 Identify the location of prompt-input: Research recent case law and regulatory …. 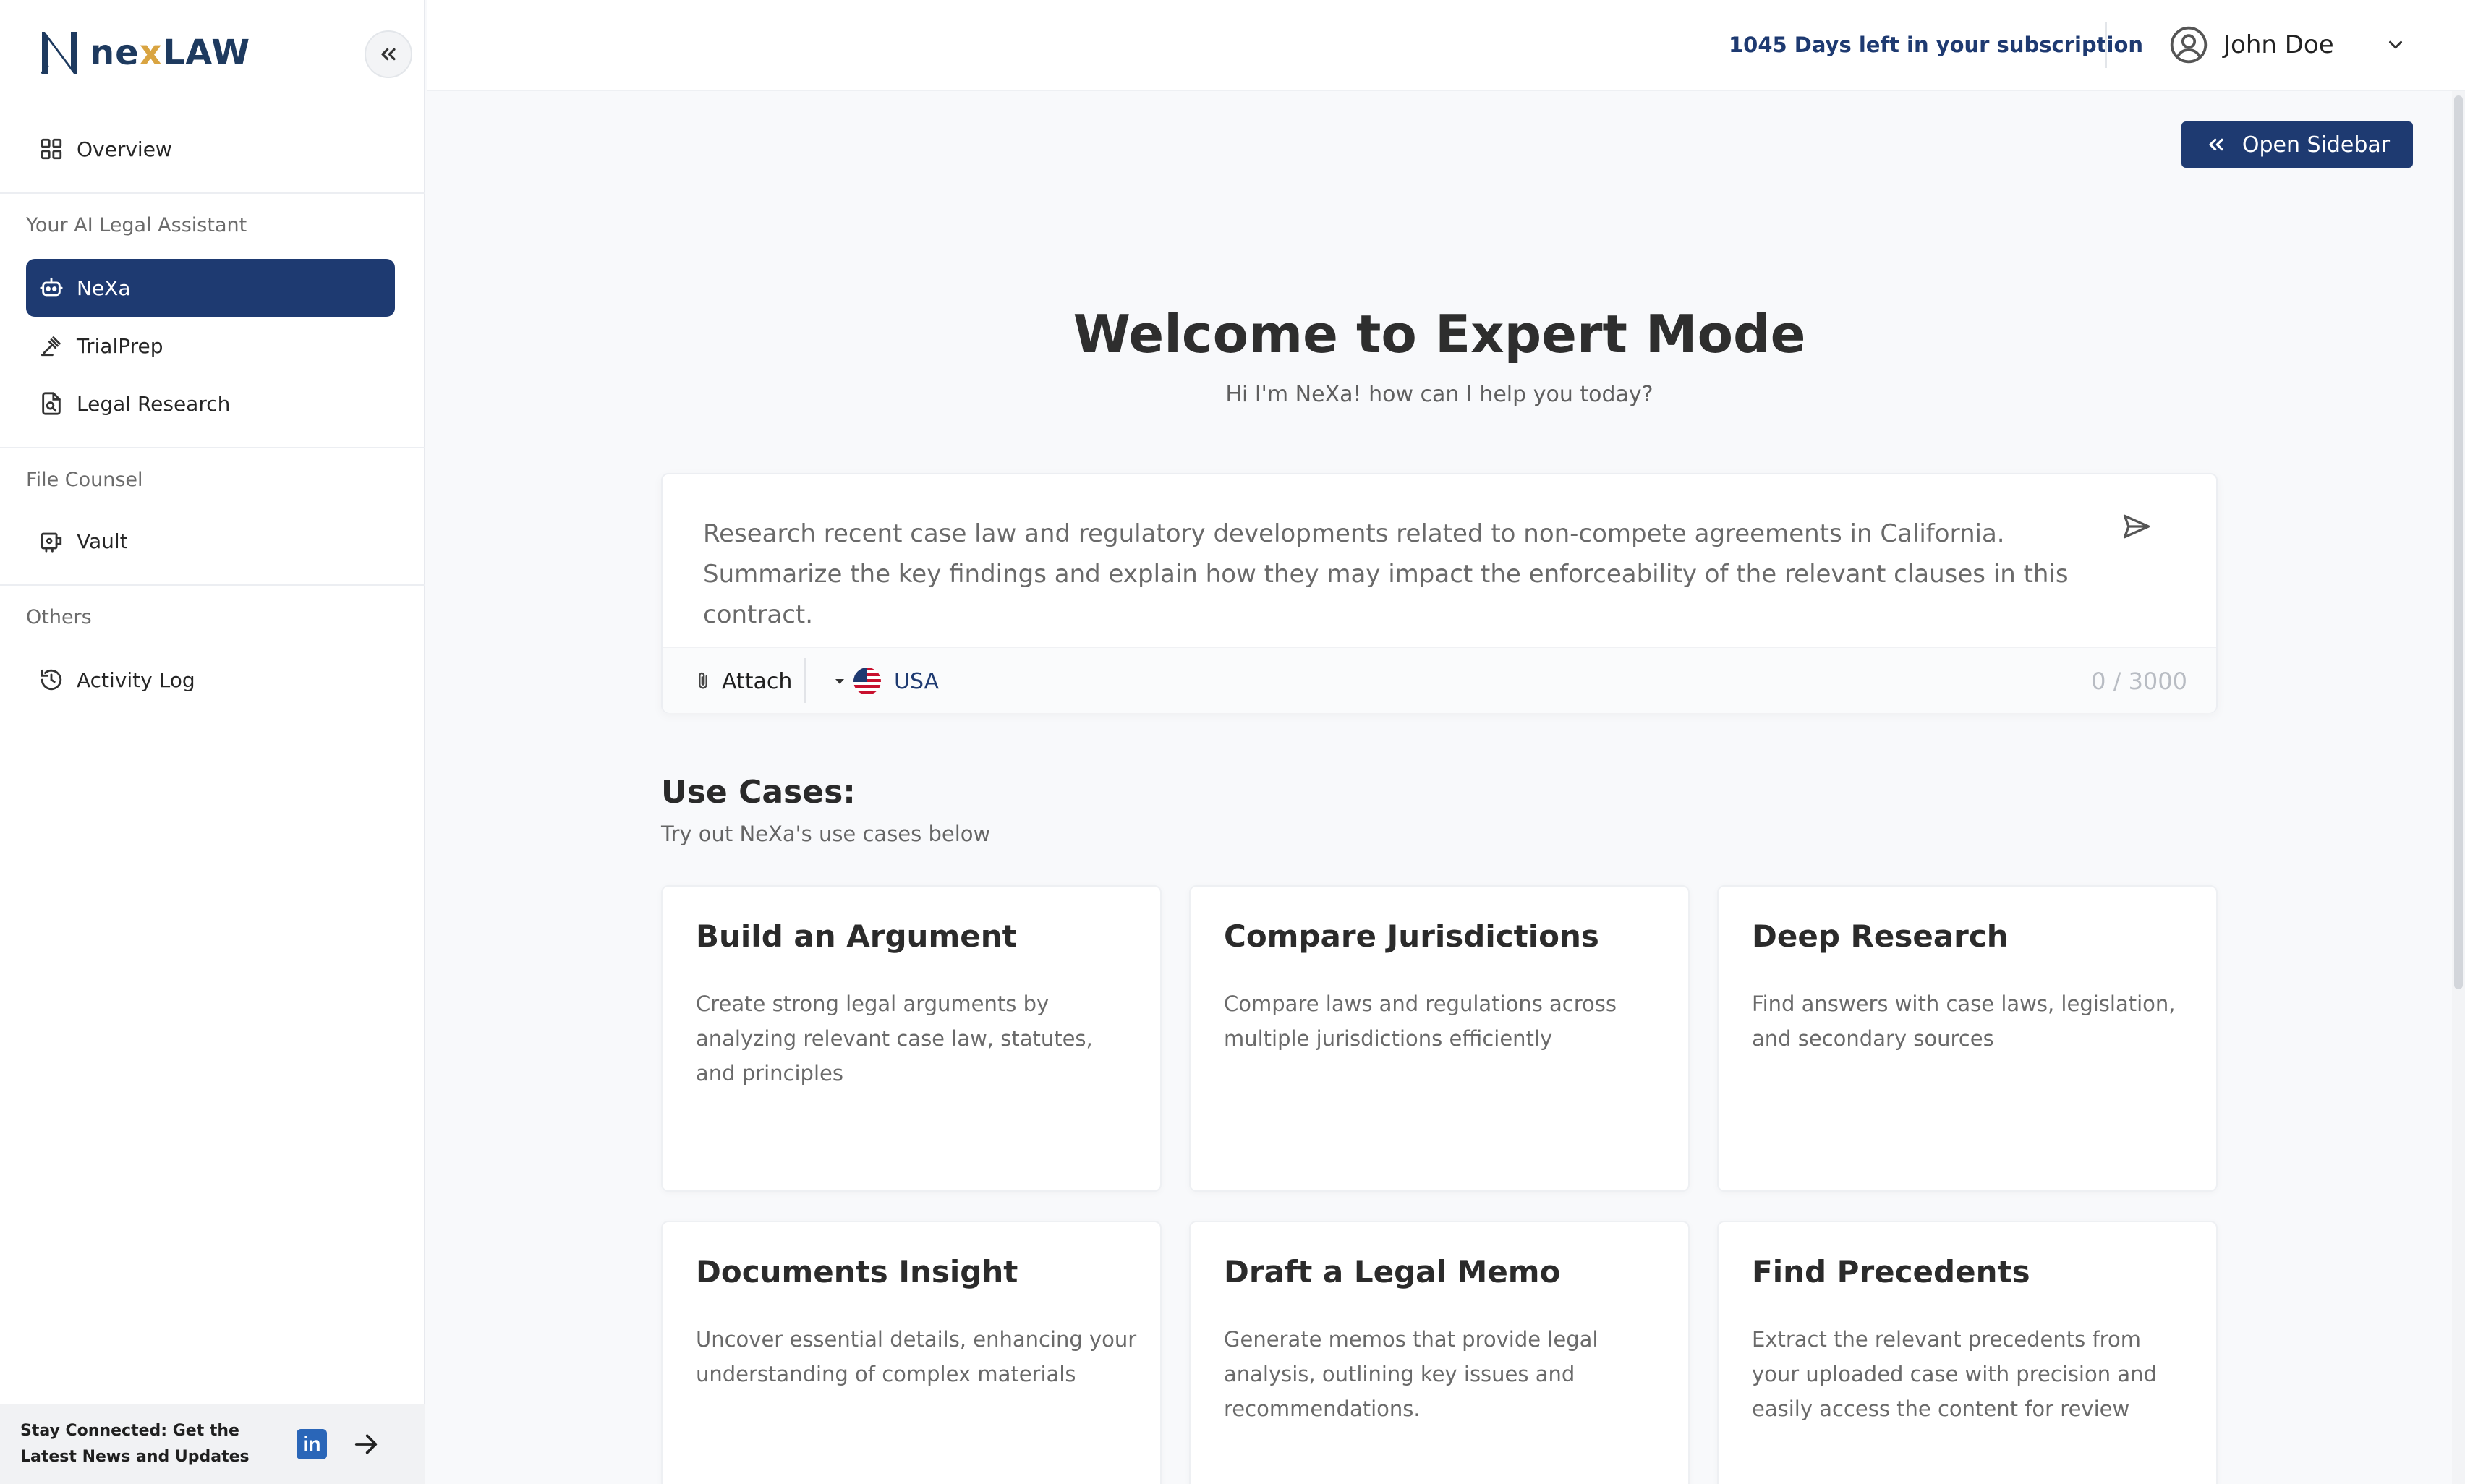
(1397, 574).